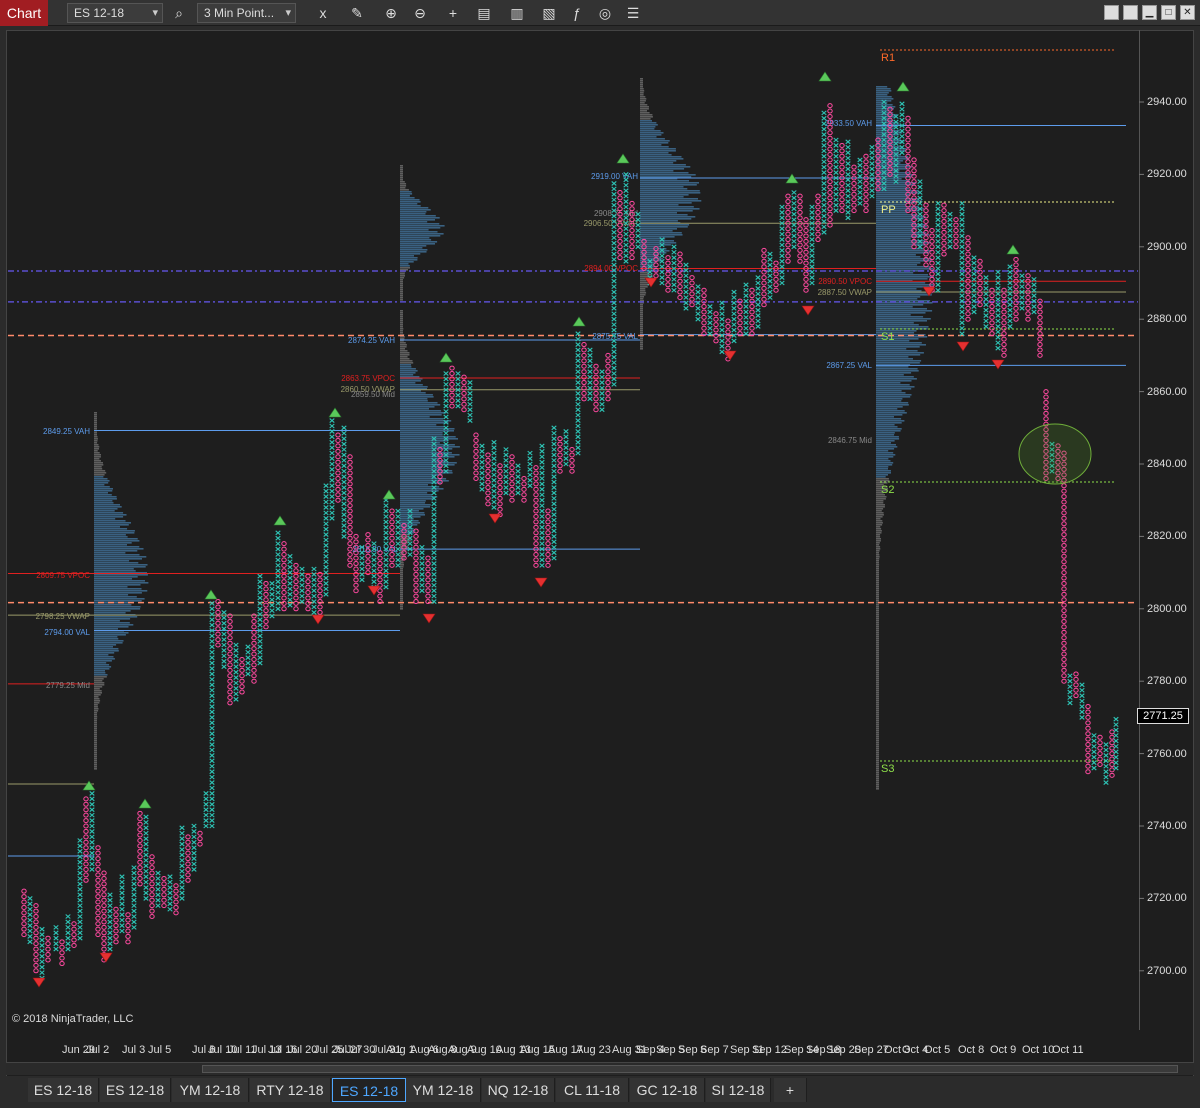  Describe the element at coordinates (667, 1090) in the screenshot. I see `tab-gc-12-18: GC 12-18` at that location.